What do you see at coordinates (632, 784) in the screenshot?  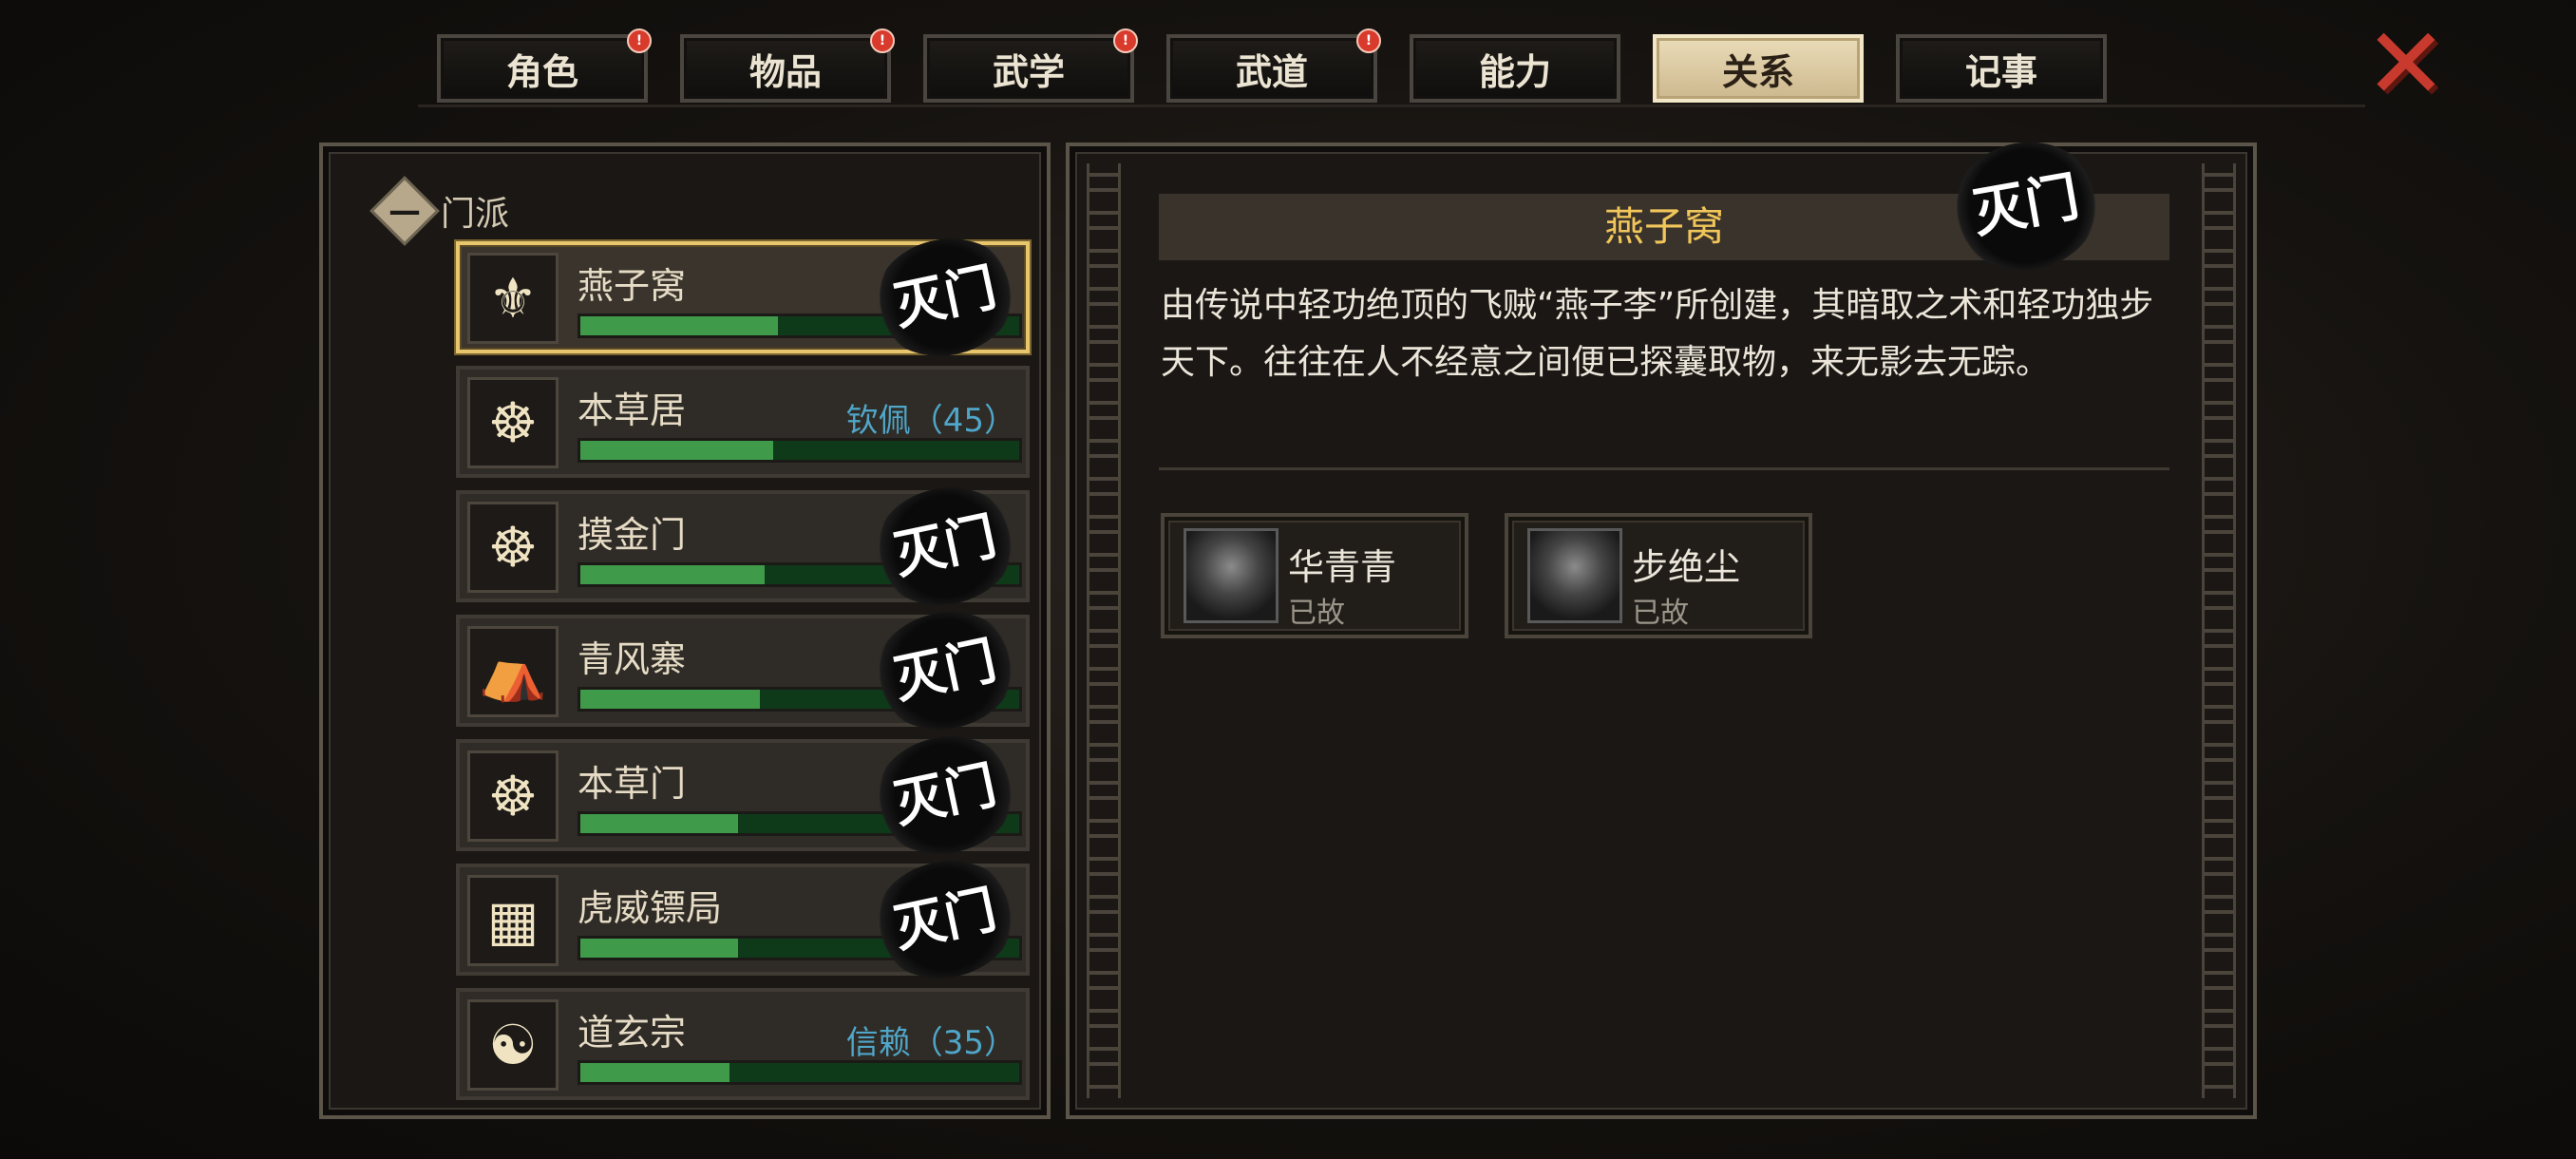 I see `faction-name: 本草门` at bounding box center [632, 784].